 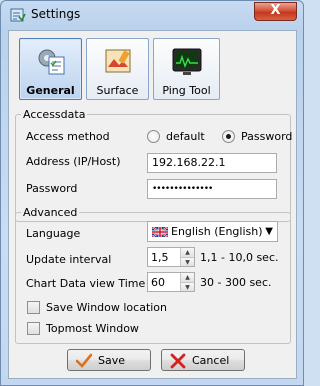 I want to click on radio-default, so click(x=153, y=136).